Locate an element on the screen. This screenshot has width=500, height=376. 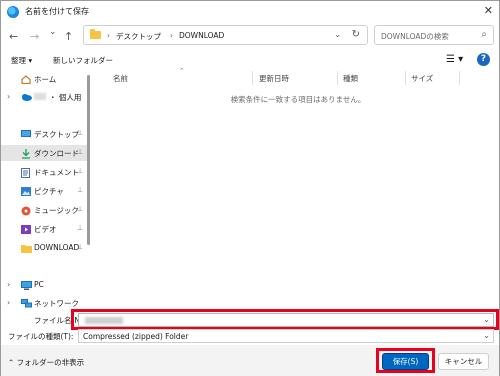
sidebar-item-pc: › PC is located at coordinates (44, 285).